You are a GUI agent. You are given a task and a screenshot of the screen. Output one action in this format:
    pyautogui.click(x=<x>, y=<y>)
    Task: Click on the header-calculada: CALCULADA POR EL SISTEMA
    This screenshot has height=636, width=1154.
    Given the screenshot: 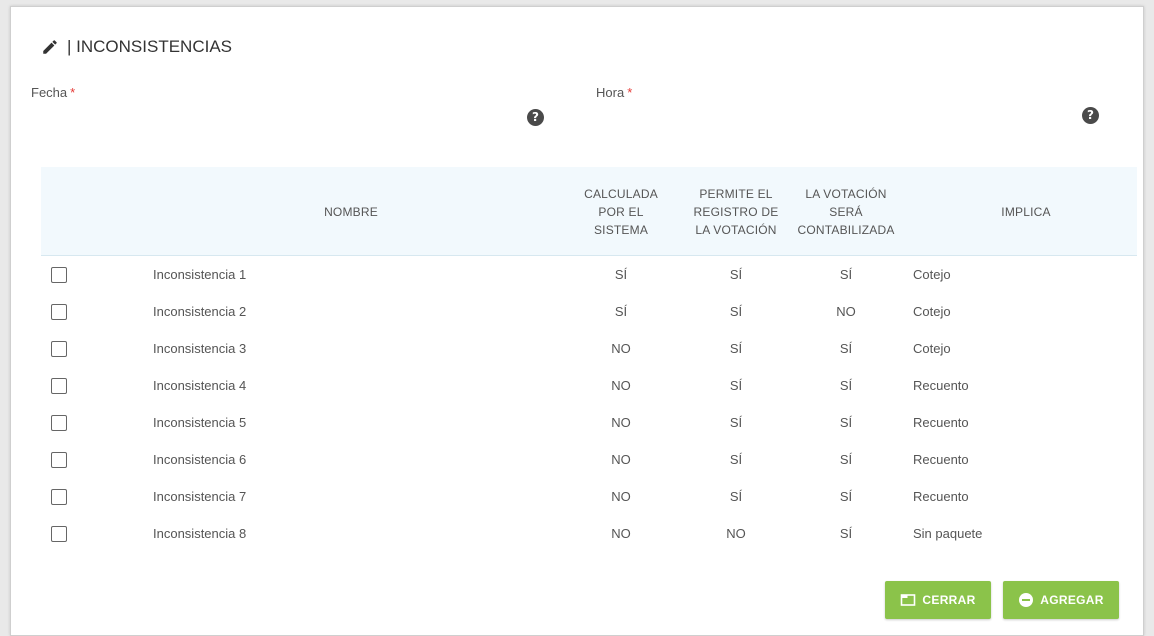 What is the action you would take?
    pyautogui.click(x=621, y=212)
    